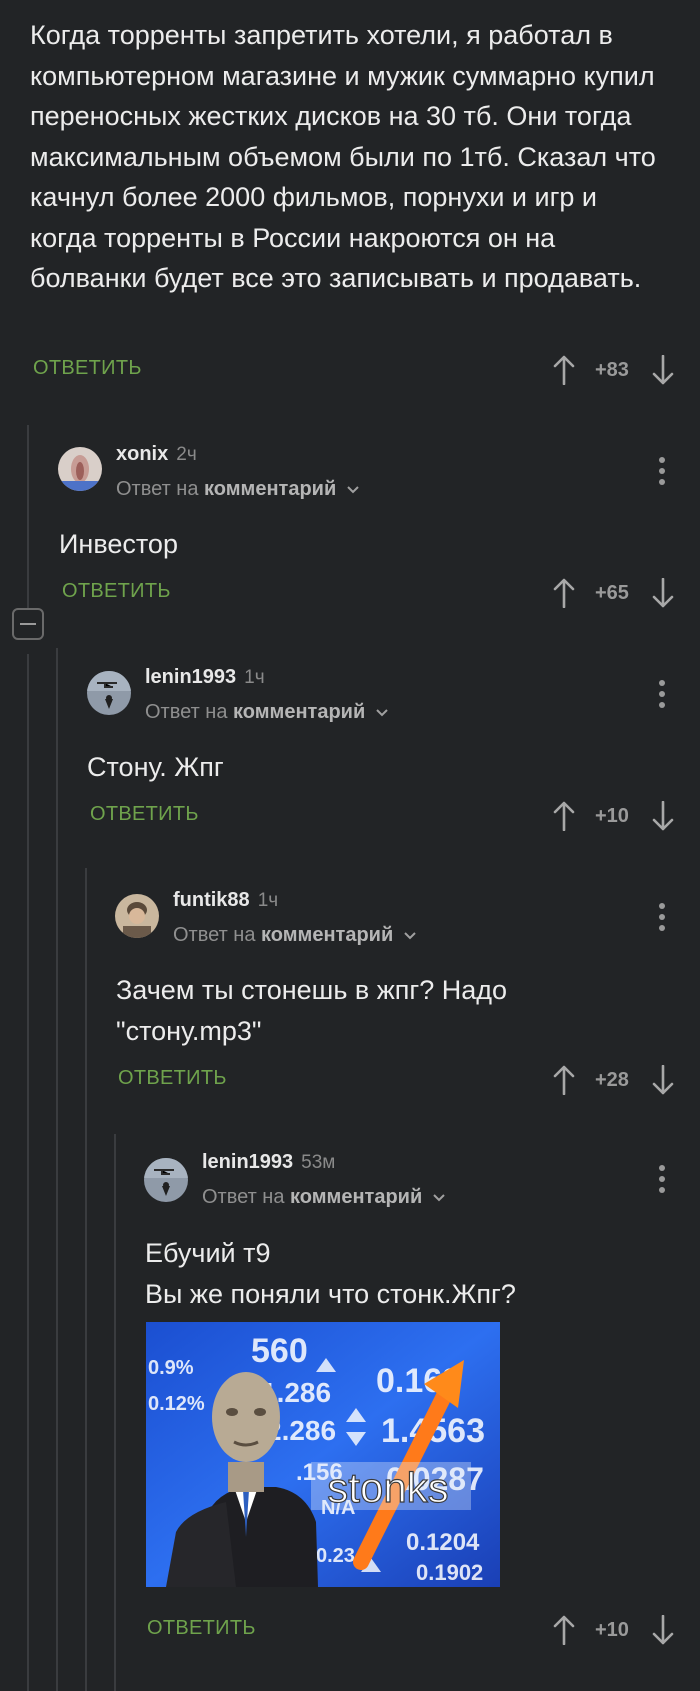 This screenshot has height=1691, width=700. I want to click on collapse-minus-icon, so click(28, 624).